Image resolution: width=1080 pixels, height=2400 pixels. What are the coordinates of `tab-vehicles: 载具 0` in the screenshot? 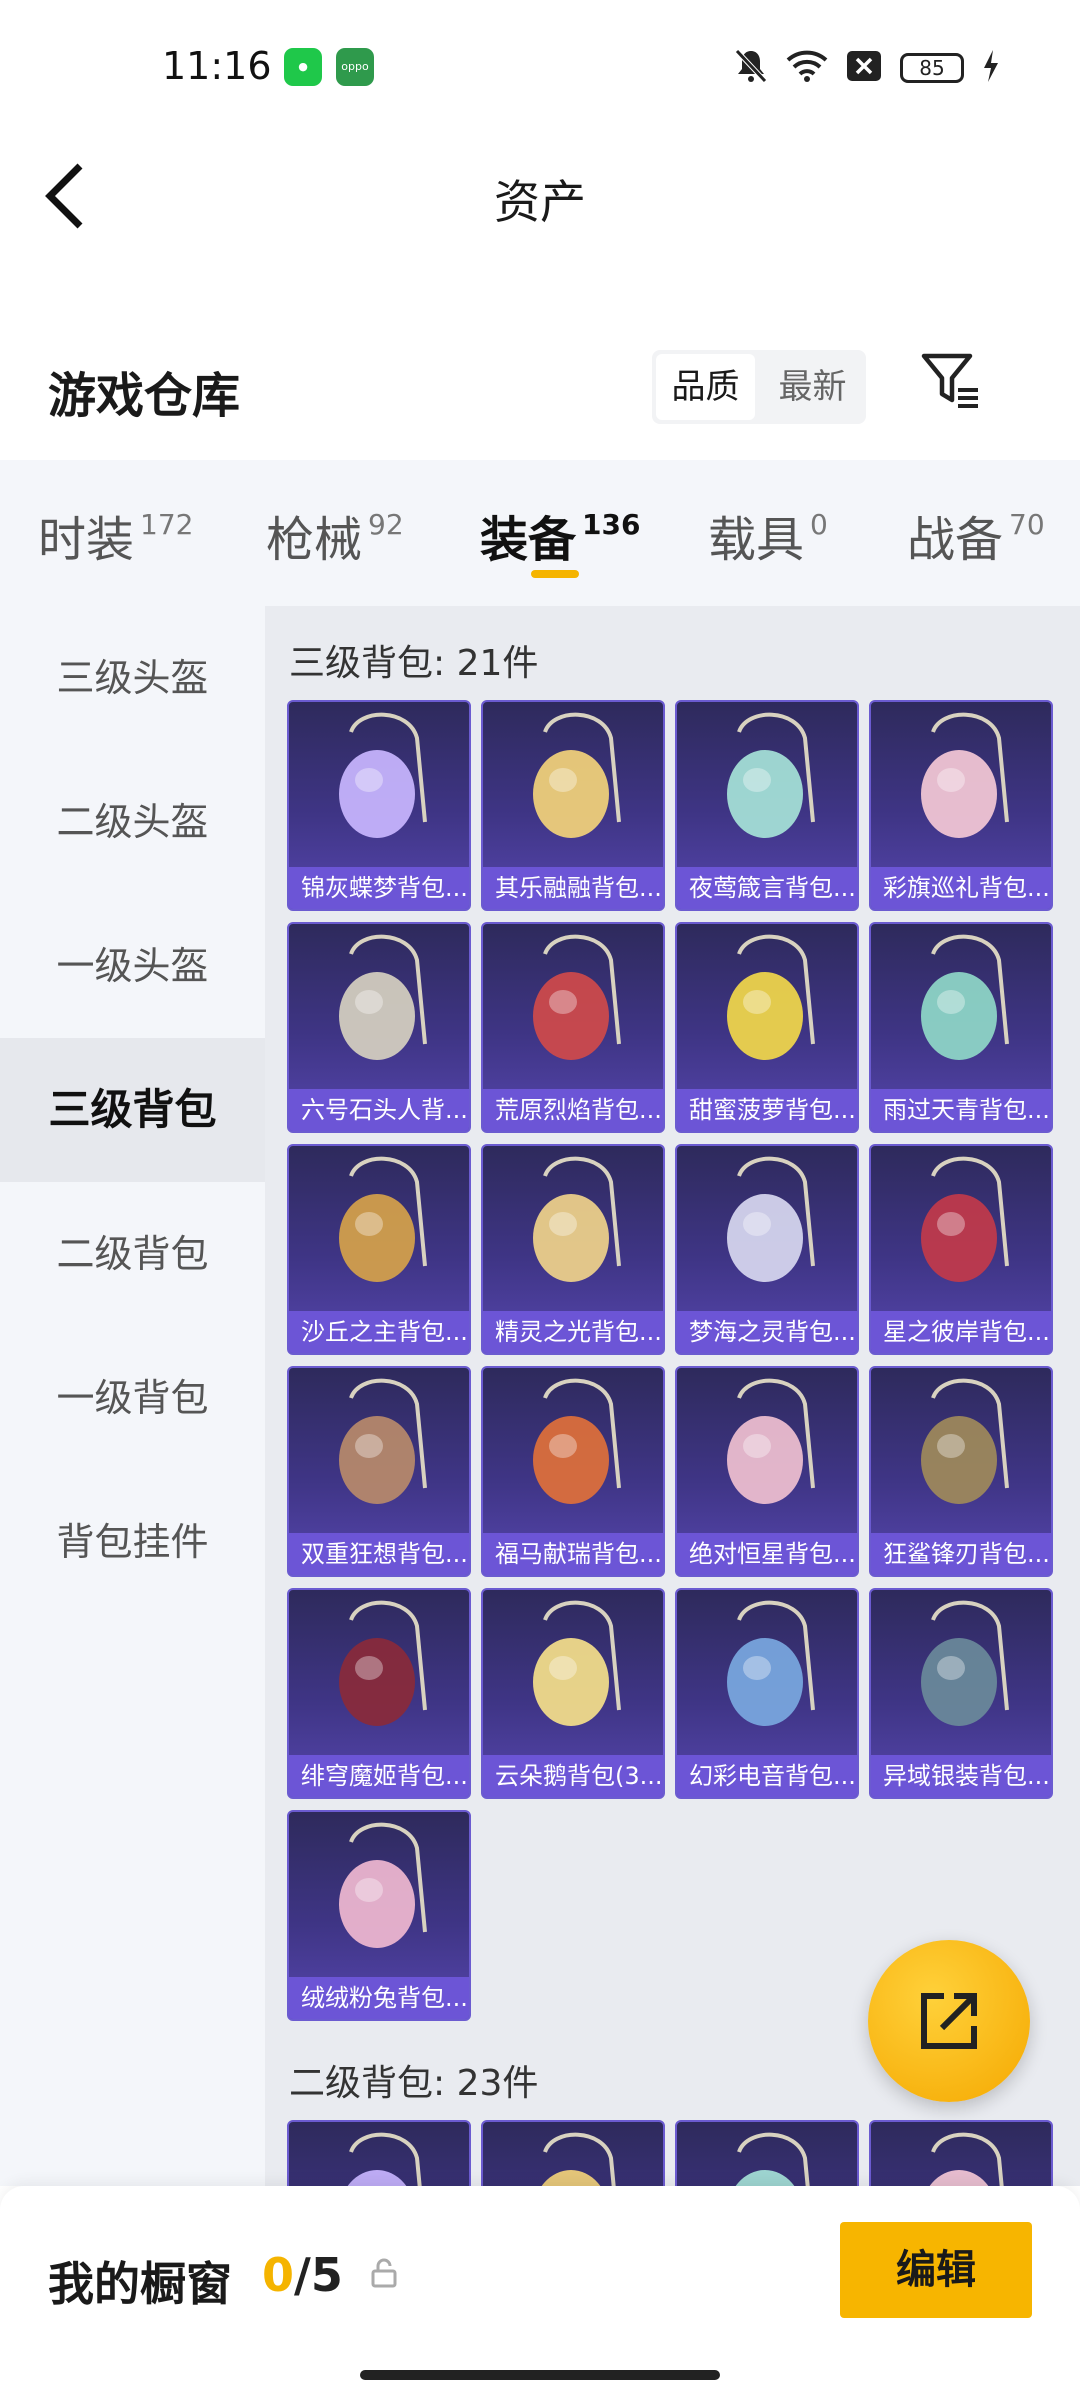 It's located at (768, 535).